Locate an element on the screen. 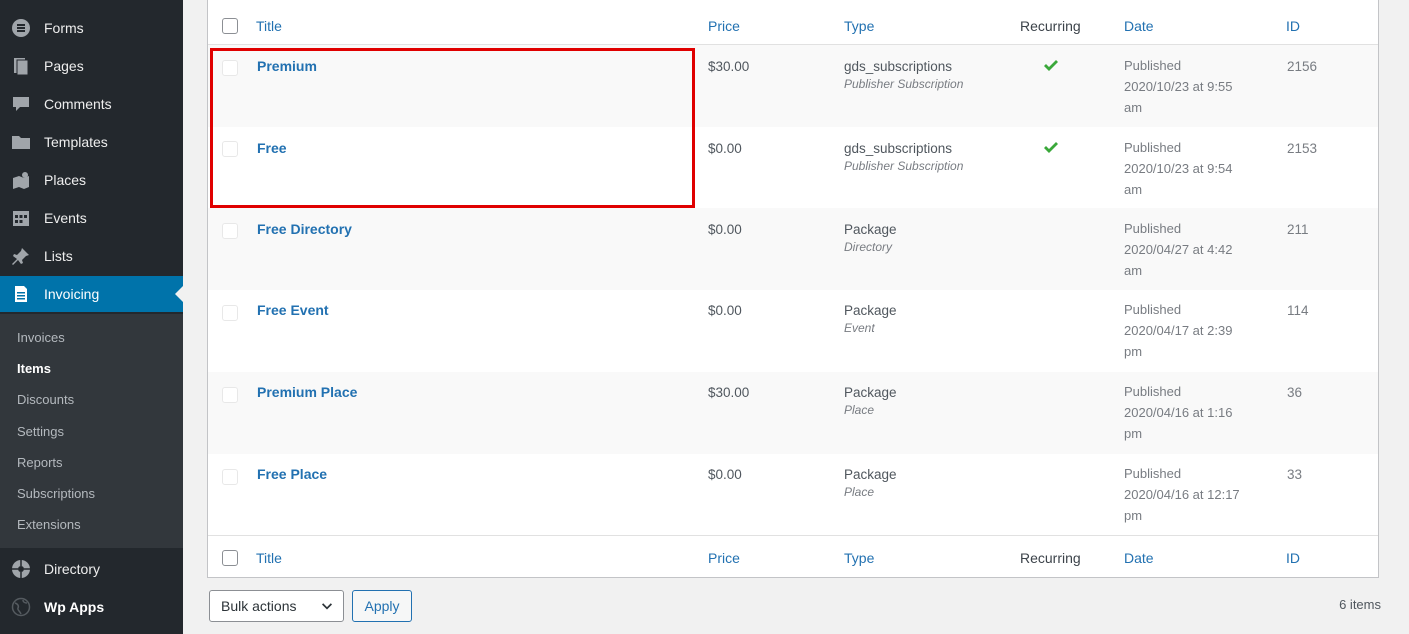 Image resolution: width=1409 pixels, height=634 pixels. chevron-down-icon is located at coordinates (327, 606).